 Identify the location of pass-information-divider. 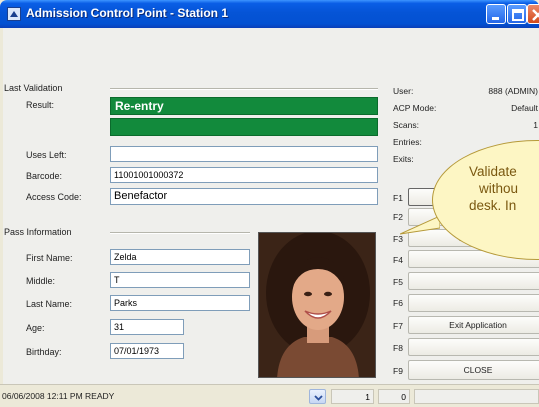
(180, 233).